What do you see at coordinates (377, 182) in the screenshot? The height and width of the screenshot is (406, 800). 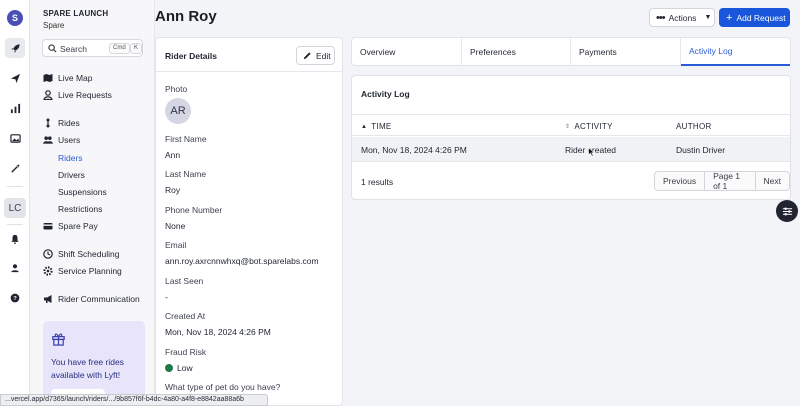 I see `results-count: 1 results` at bounding box center [377, 182].